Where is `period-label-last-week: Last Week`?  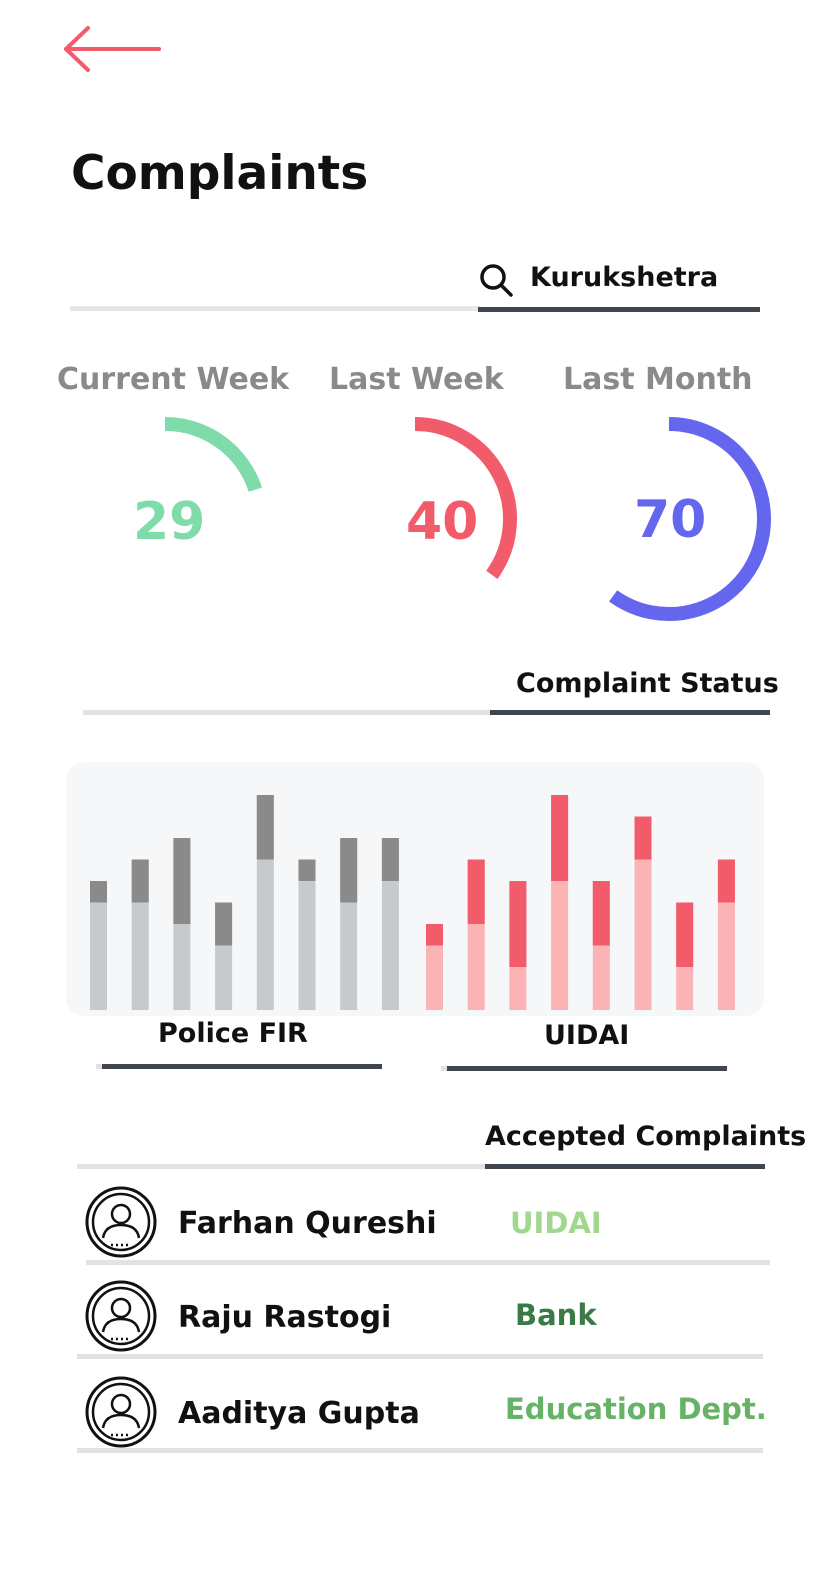
period-label-last-week: Last Week is located at coordinates (416, 379).